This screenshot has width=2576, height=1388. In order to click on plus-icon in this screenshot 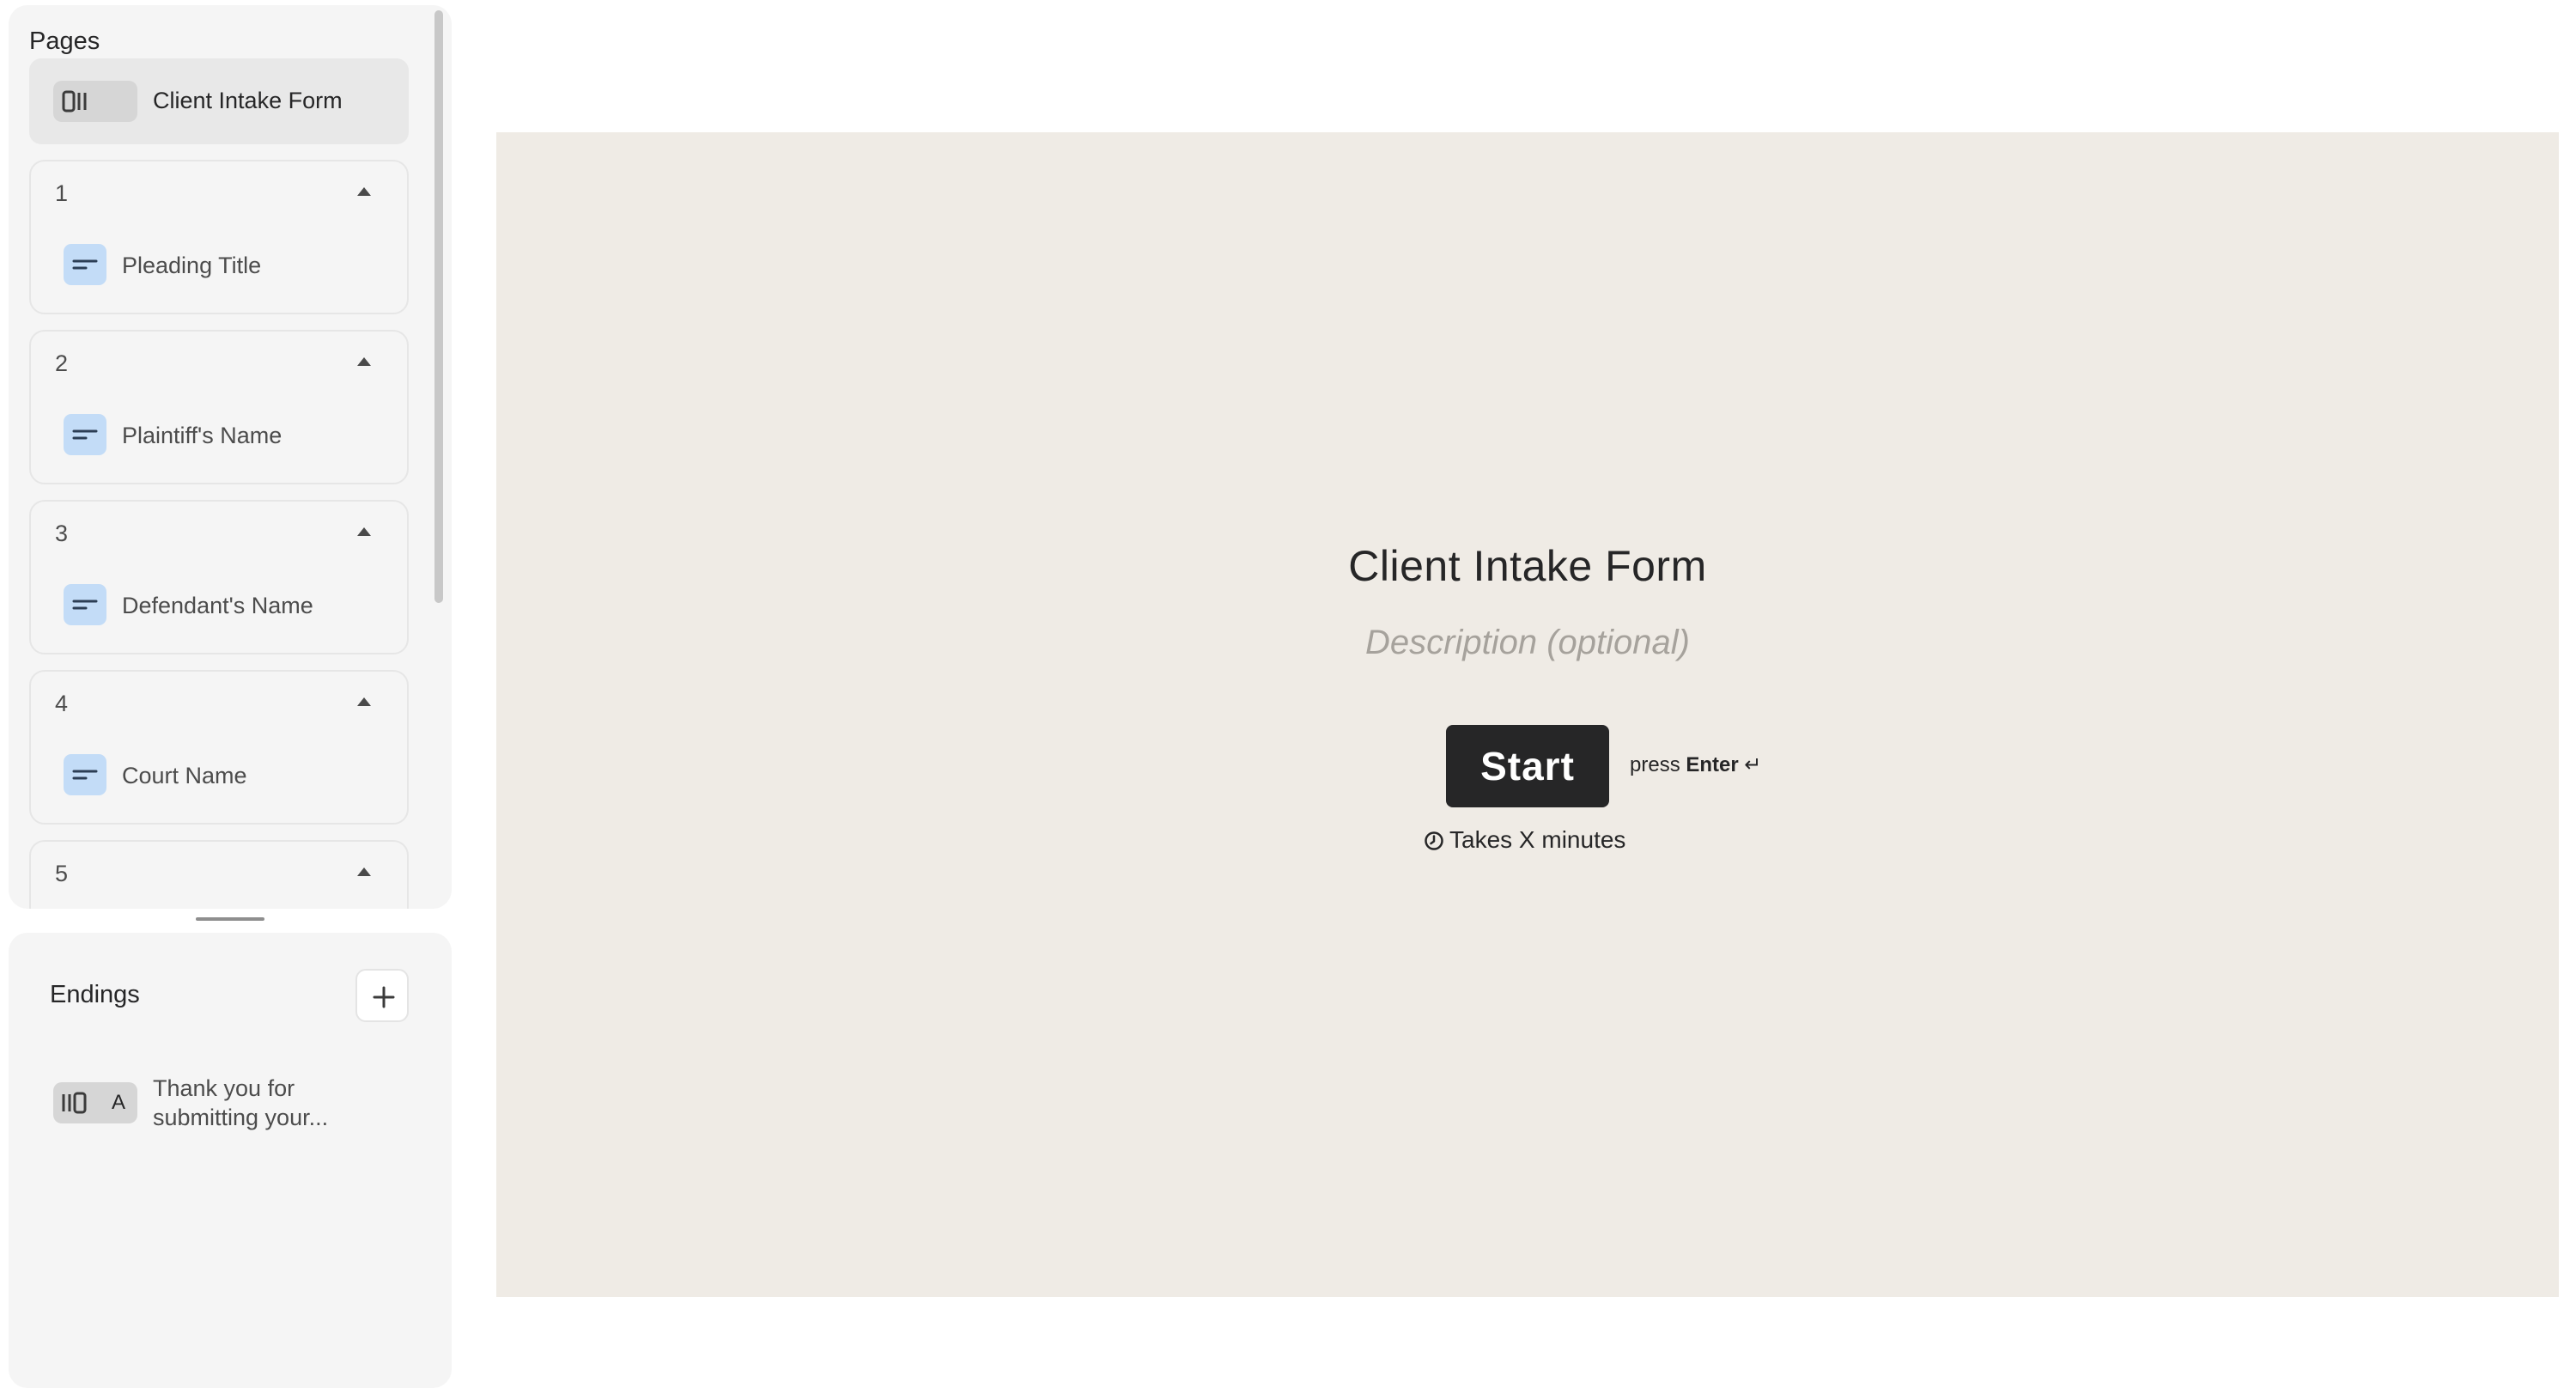, I will do `click(384, 997)`.